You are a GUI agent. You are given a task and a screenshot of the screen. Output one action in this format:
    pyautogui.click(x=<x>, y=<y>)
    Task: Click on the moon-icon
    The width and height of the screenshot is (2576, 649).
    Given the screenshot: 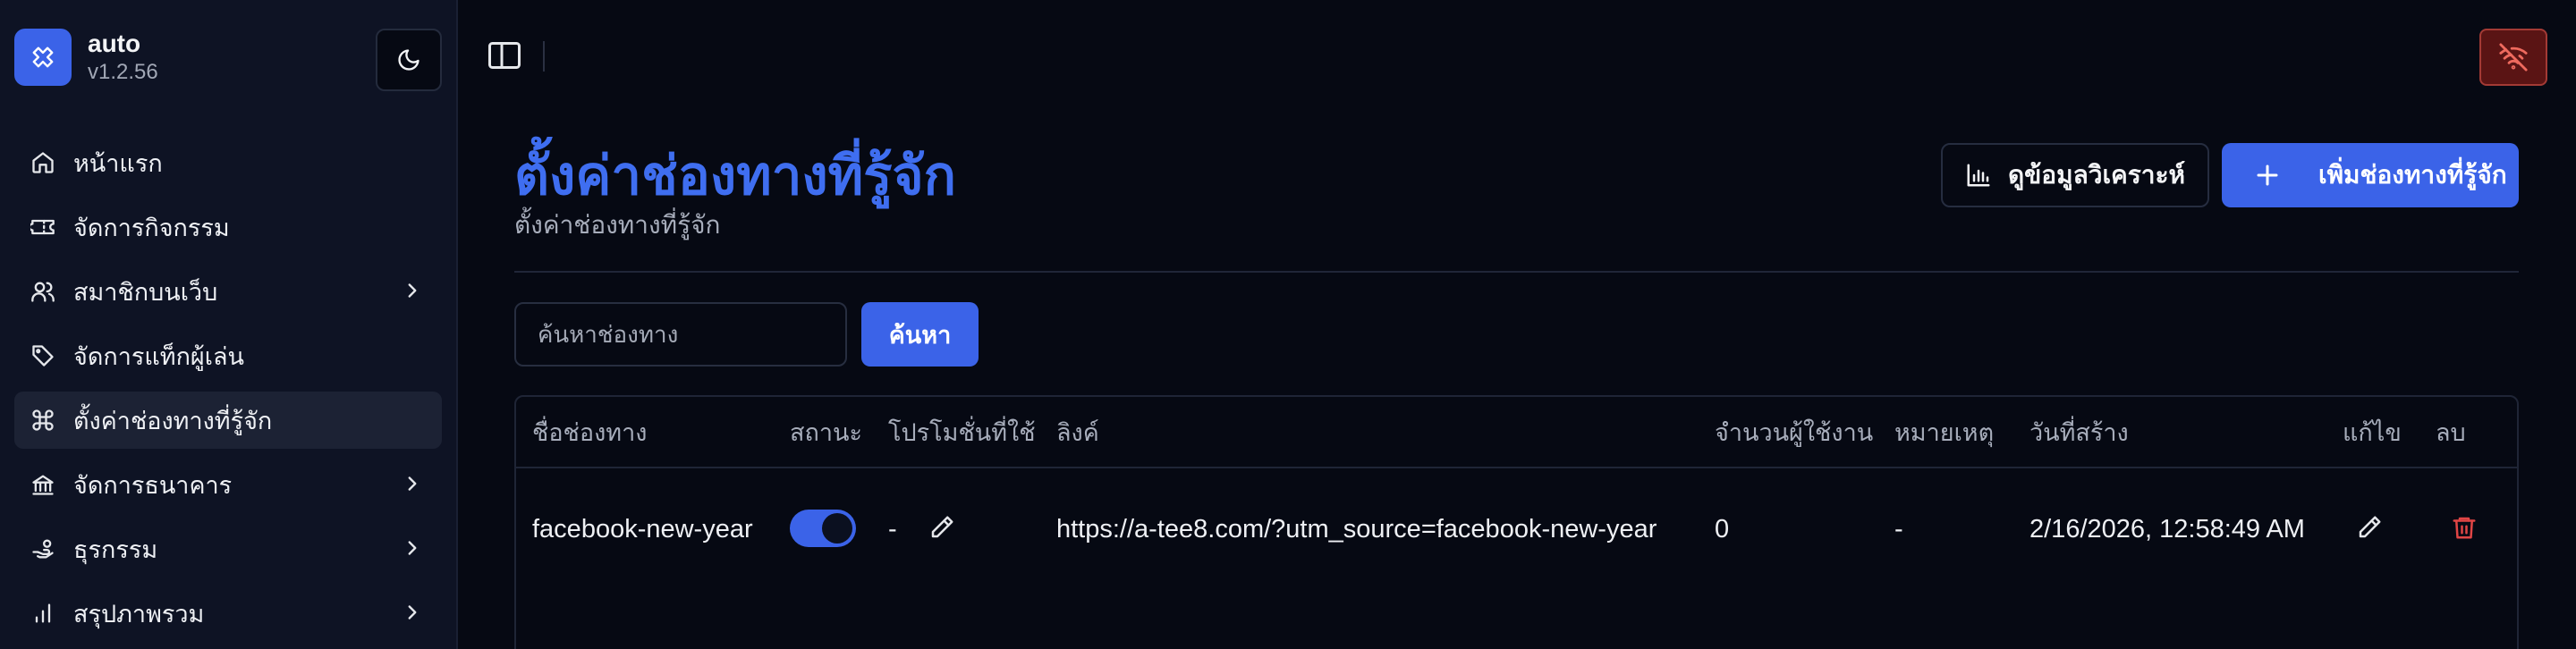 What is the action you would take?
    pyautogui.click(x=408, y=59)
    